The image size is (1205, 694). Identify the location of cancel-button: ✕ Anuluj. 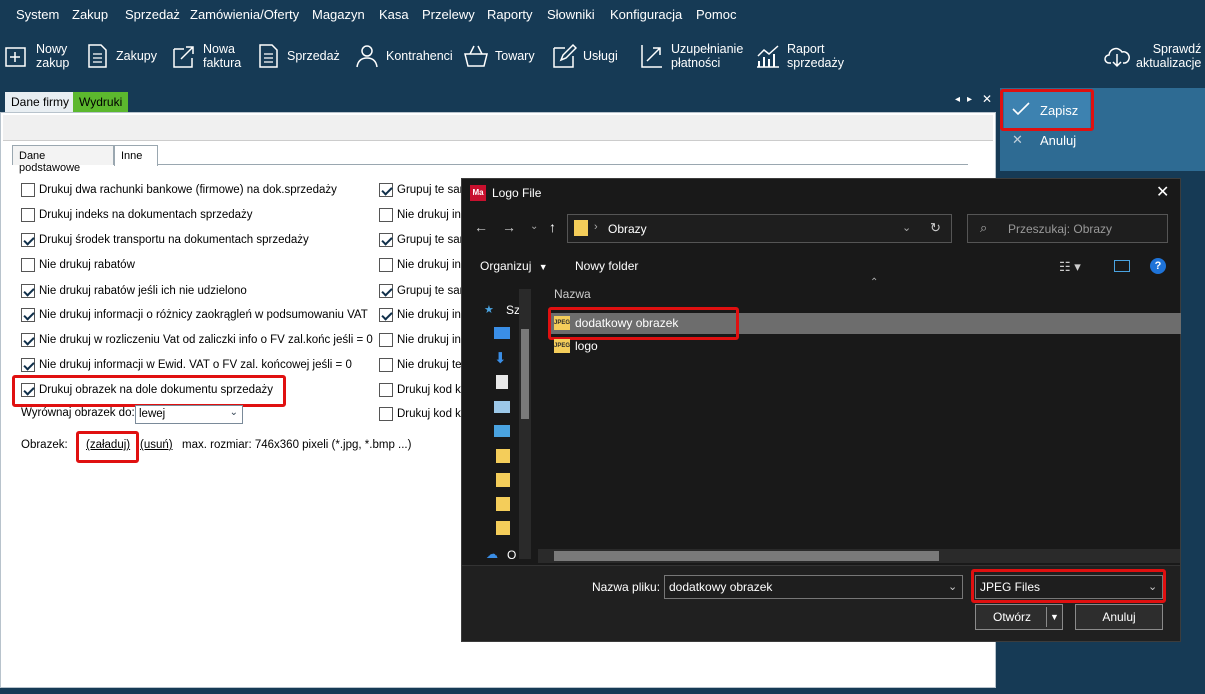
(1052, 141).